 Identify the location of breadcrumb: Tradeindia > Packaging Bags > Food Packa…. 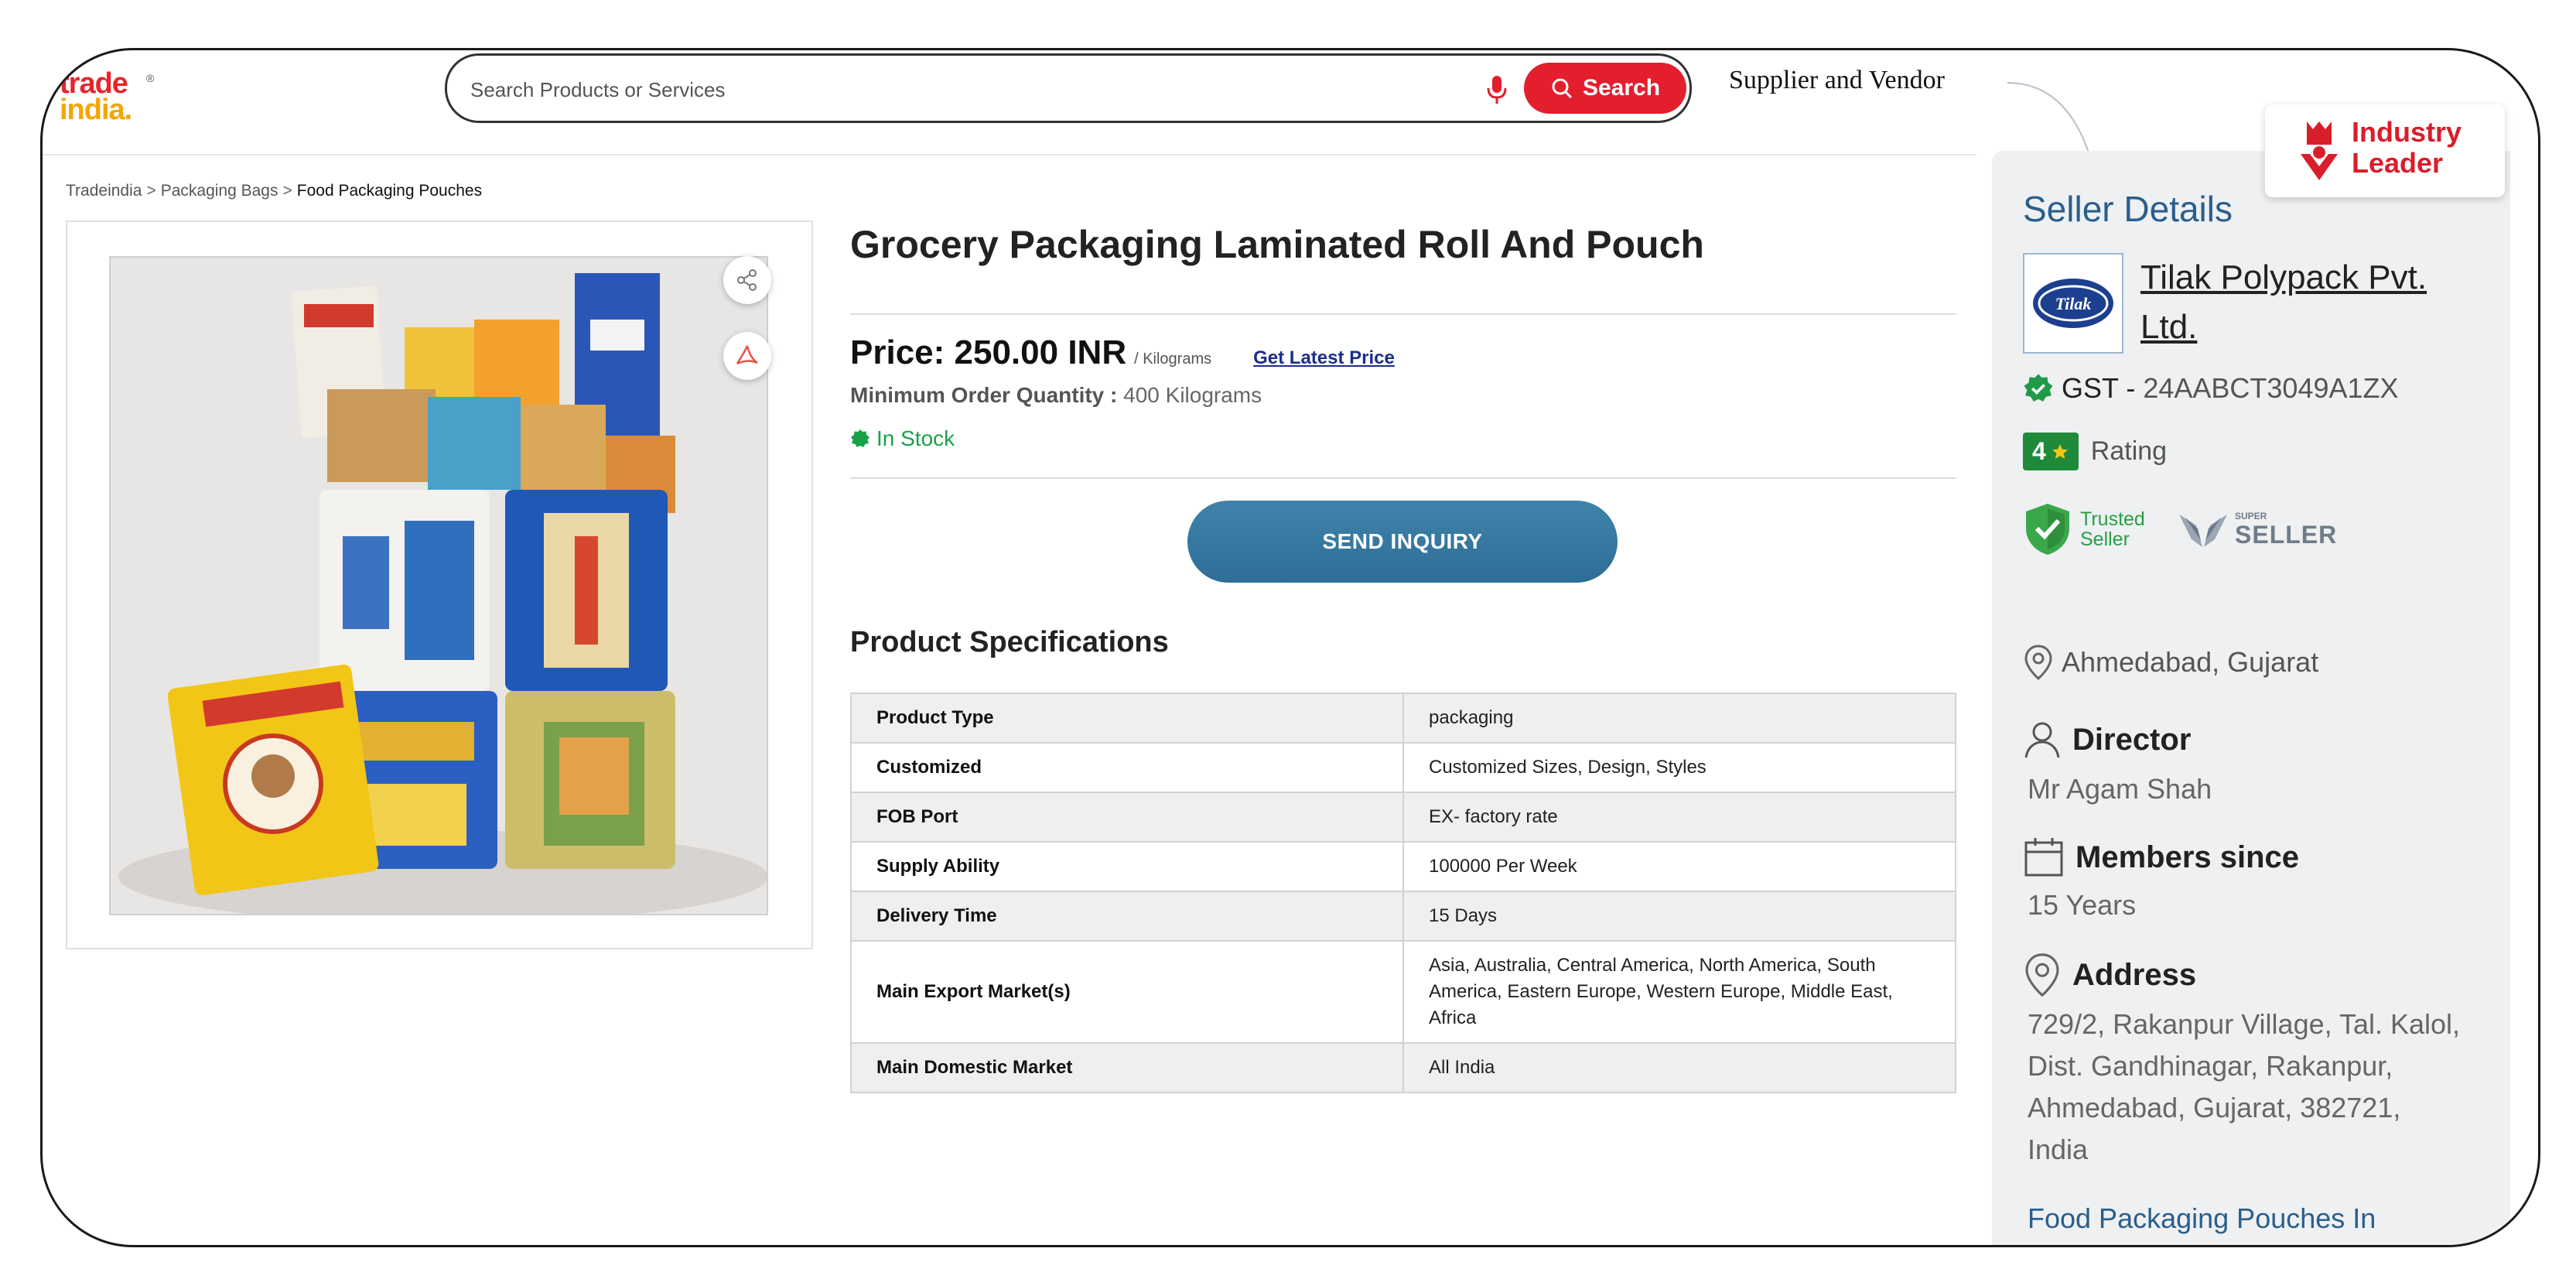
(274, 191).